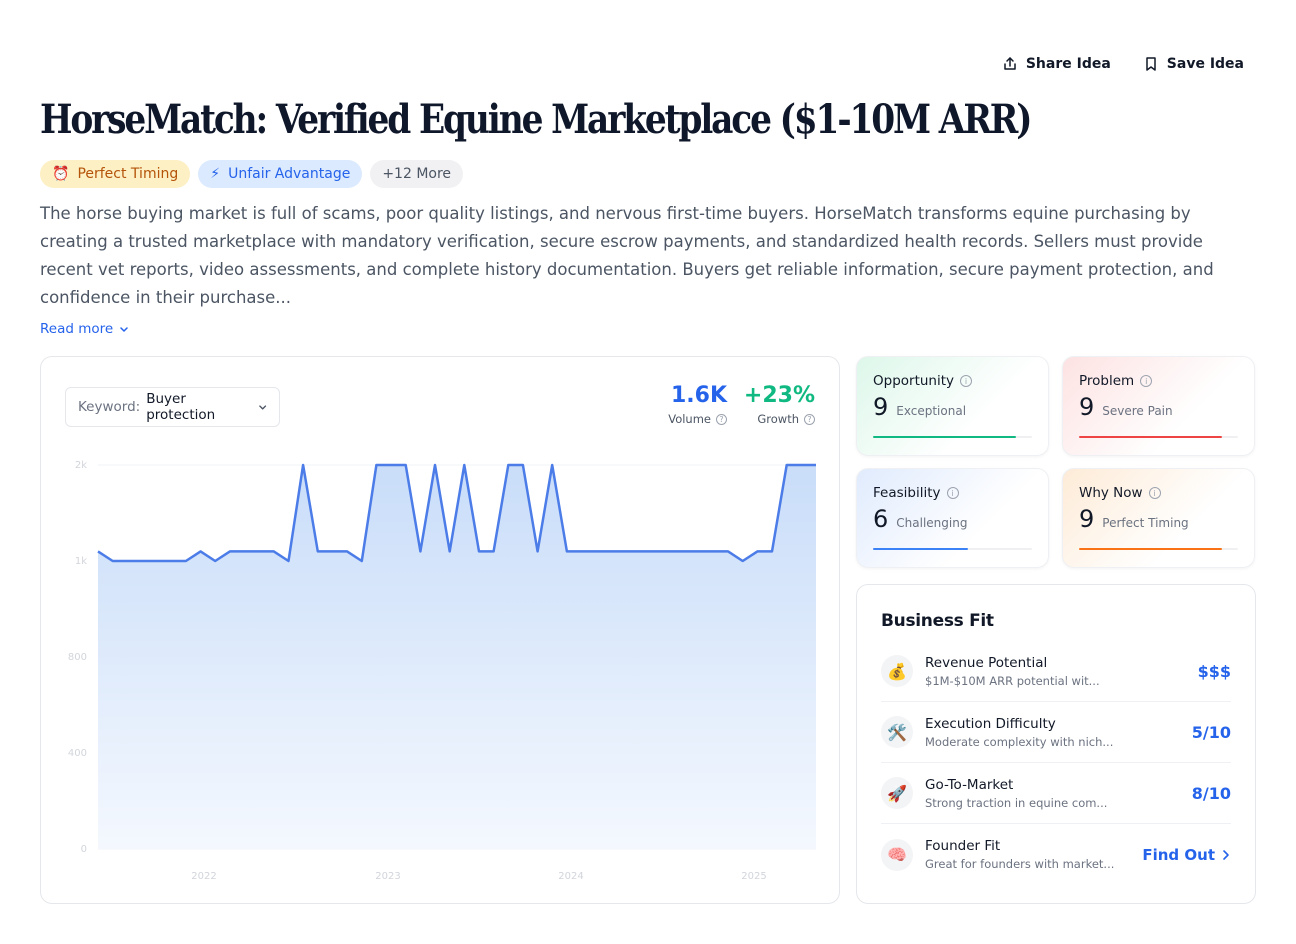  I want to click on x-tick-label: 2023, so click(387, 876).